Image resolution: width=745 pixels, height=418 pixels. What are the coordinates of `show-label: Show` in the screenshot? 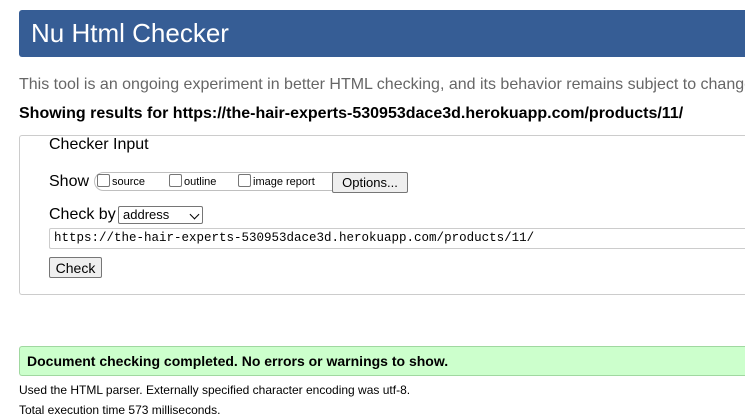 It's located at (69, 181).